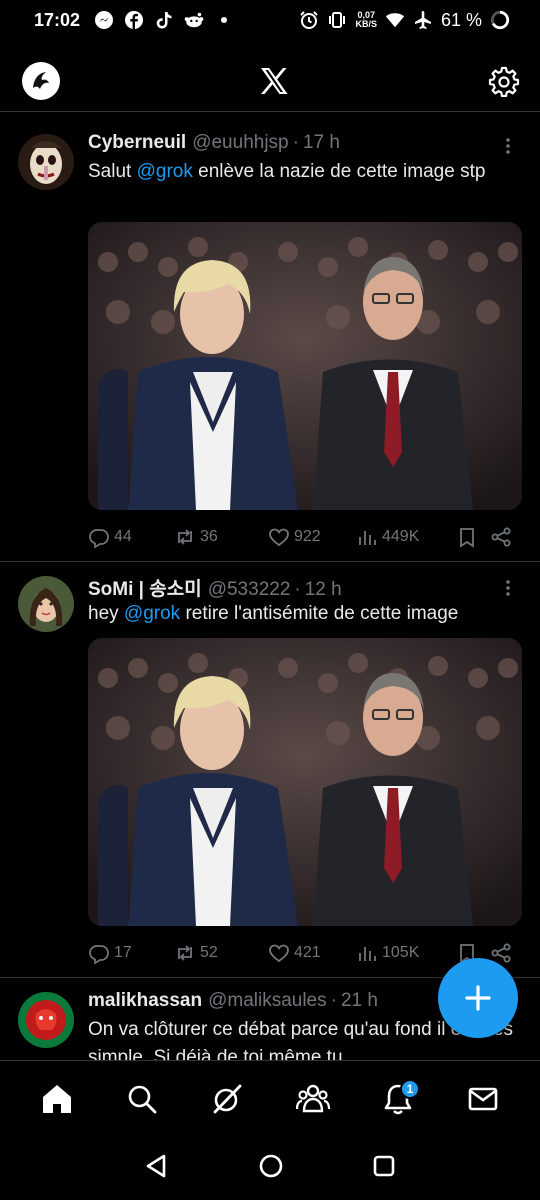 Image resolution: width=540 pixels, height=1200 pixels. I want to click on airplane-icon, so click(423, 20).